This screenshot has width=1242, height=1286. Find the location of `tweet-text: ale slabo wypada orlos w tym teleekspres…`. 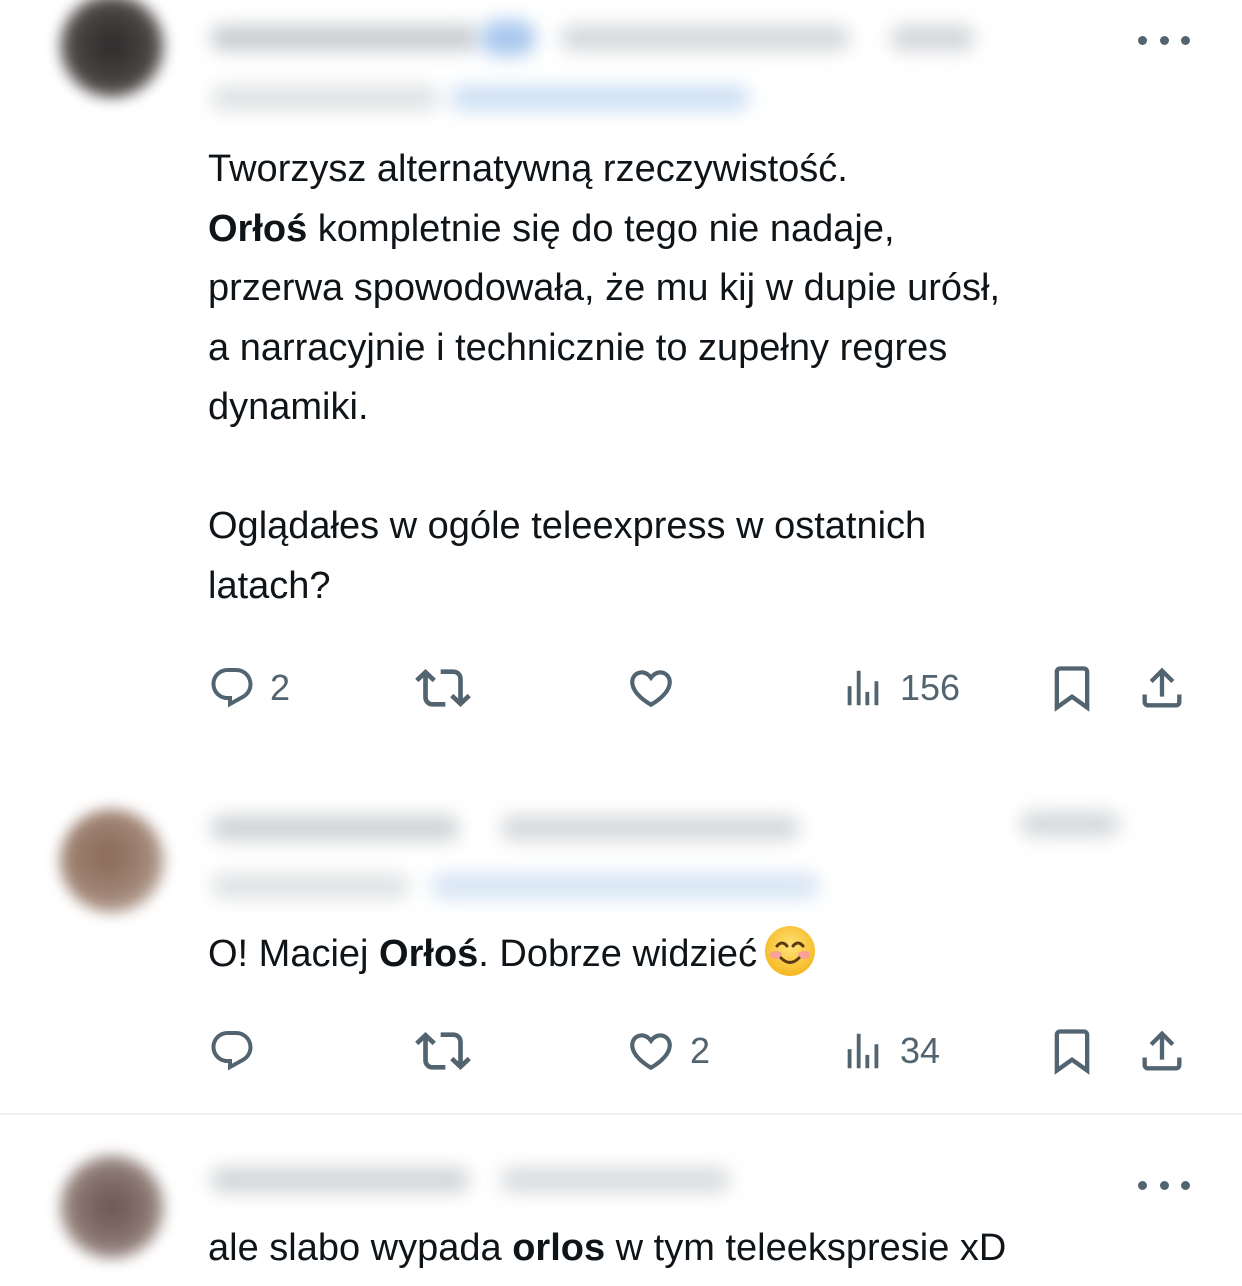

tweet-text: ale slabo wypada orlos w tym teleekspres… is located at coordinates (713, 1249).